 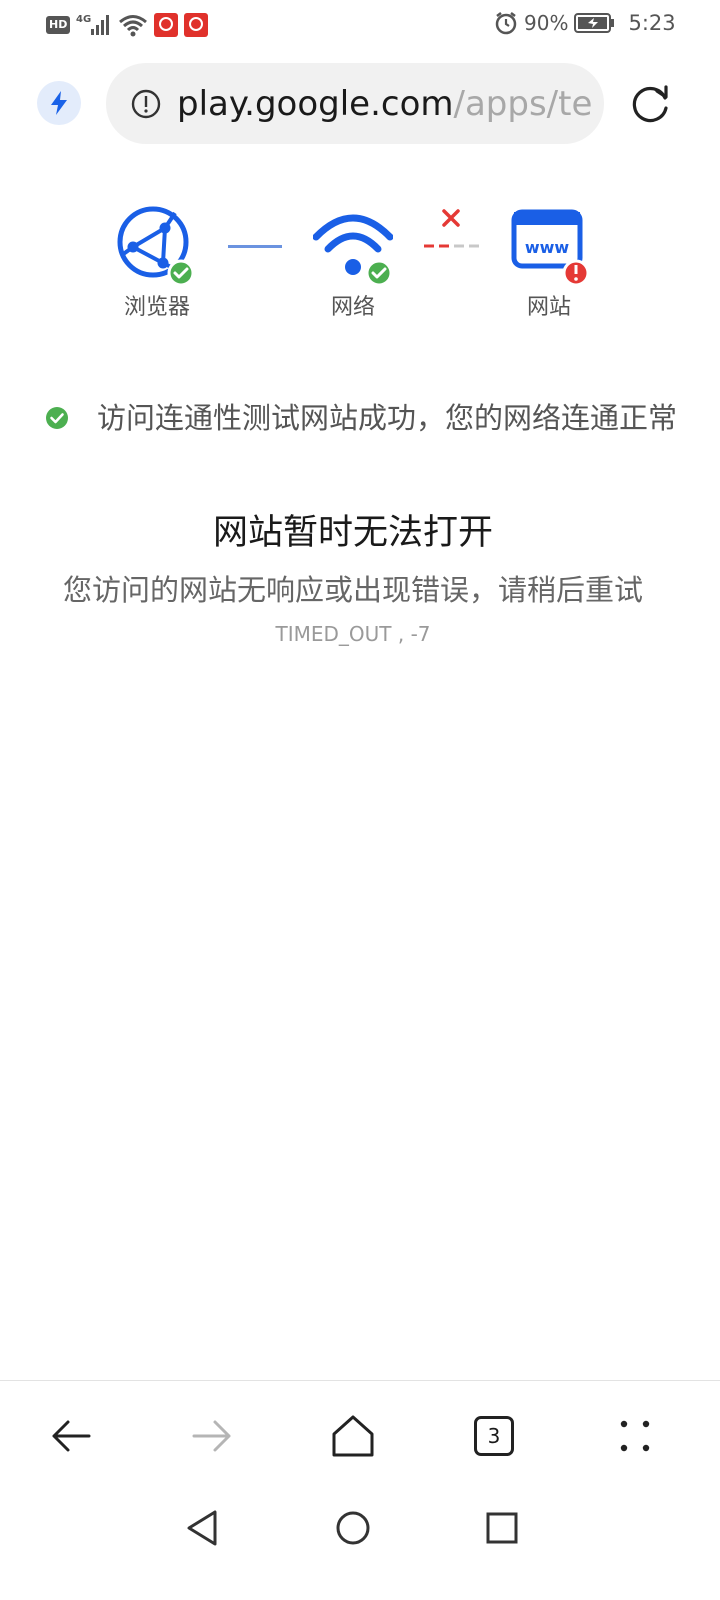 I want to click on url-path: /apps/tes, so click(x=522, y=104).